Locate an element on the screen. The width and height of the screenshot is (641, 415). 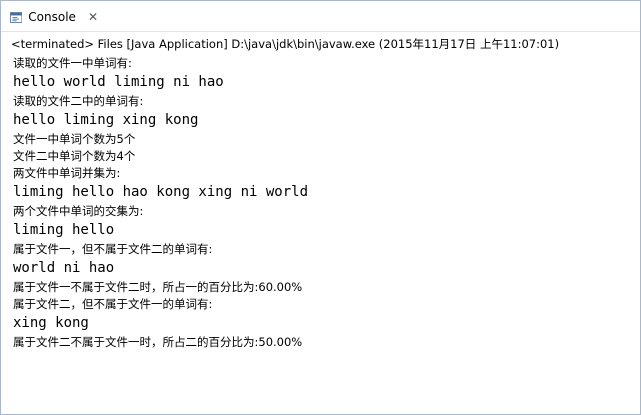
console-line: xing kong is located at coordinates (51, 323).